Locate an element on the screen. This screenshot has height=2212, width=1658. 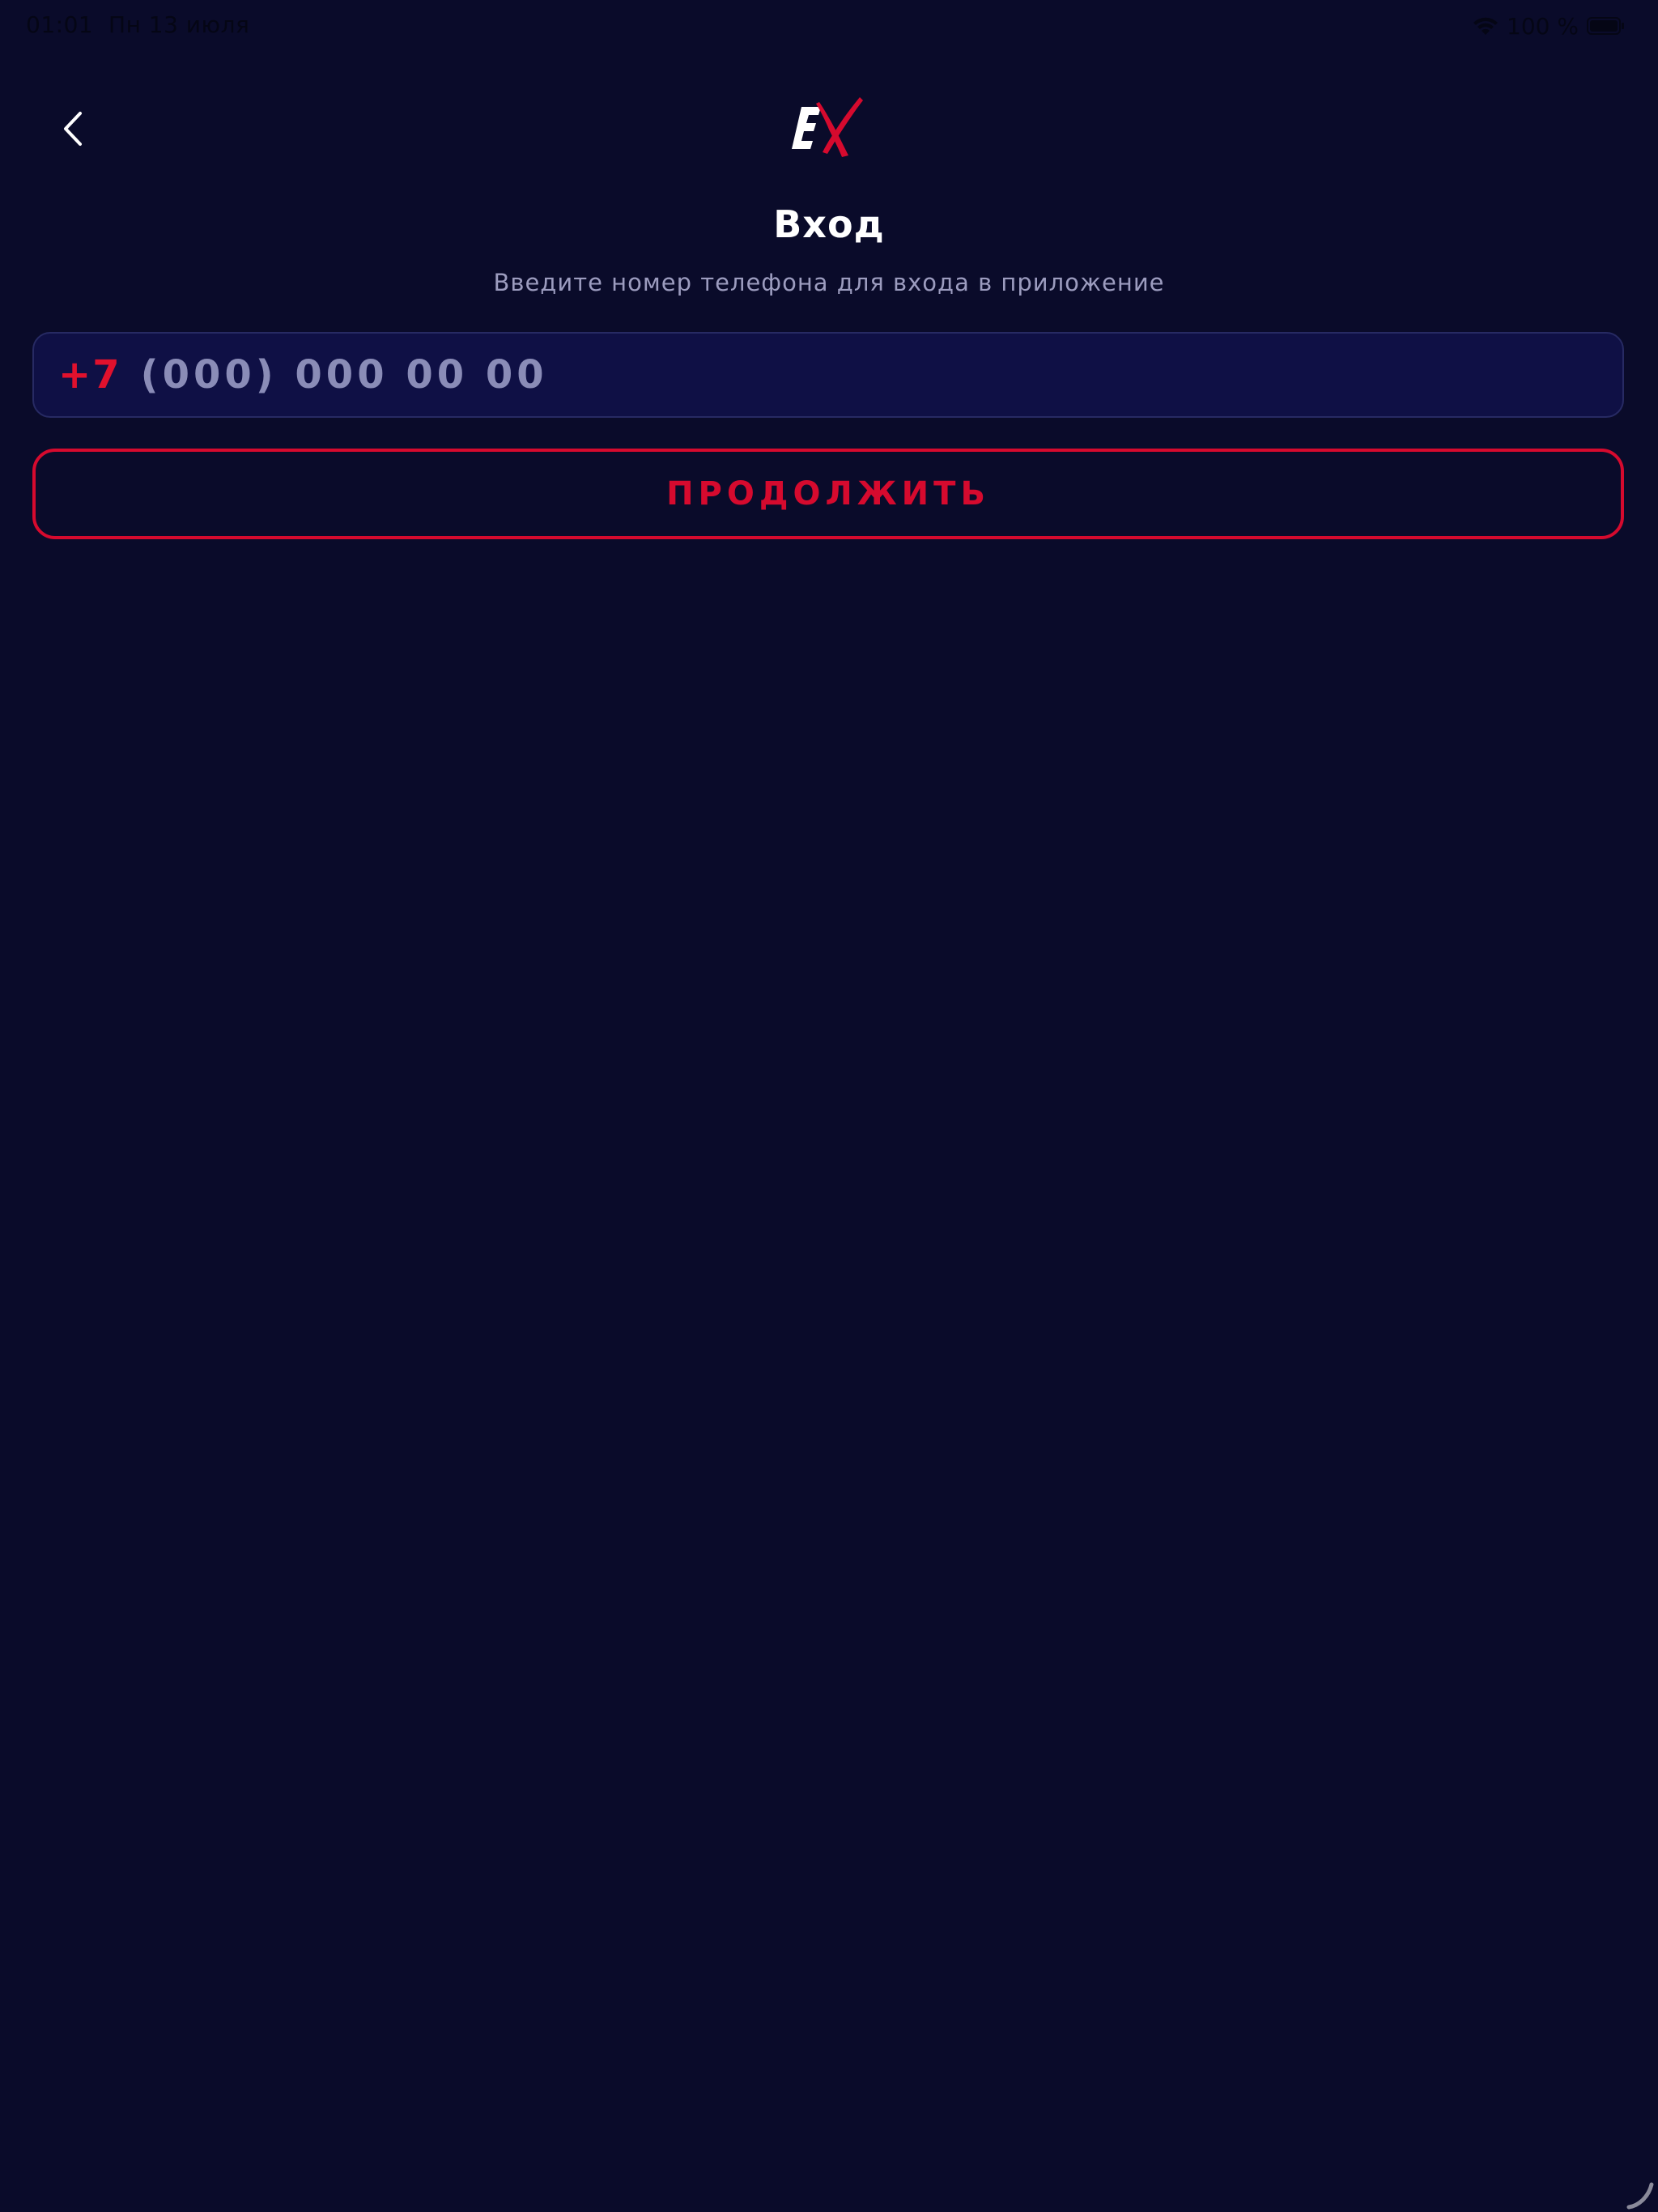
back-button is located at coordinates (73, 131).